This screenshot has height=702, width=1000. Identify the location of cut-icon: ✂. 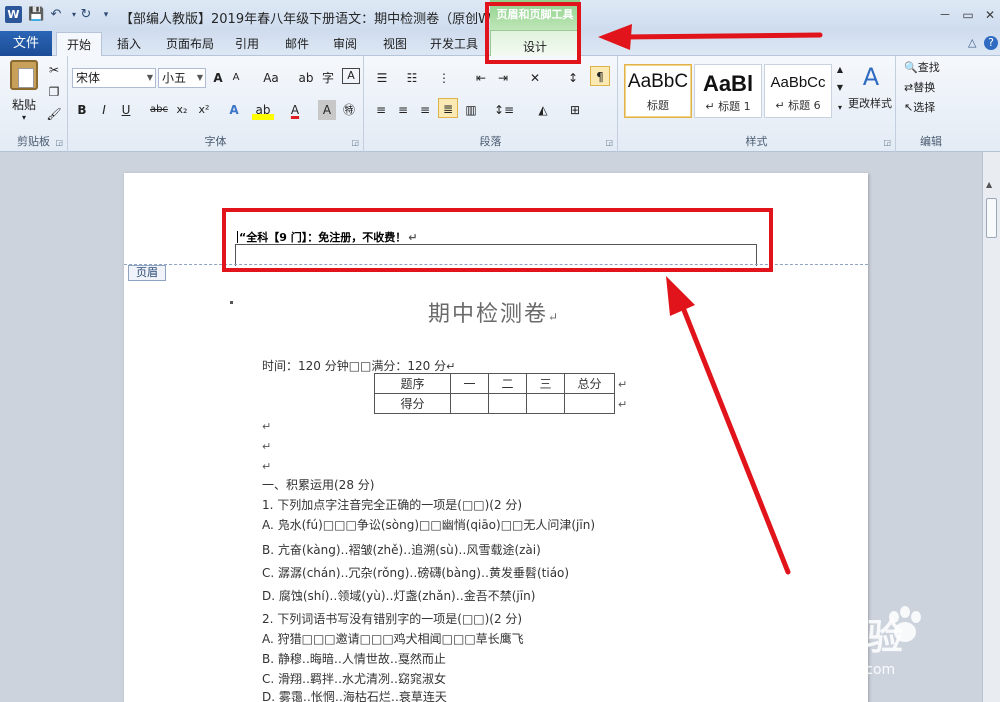
(54, 70).